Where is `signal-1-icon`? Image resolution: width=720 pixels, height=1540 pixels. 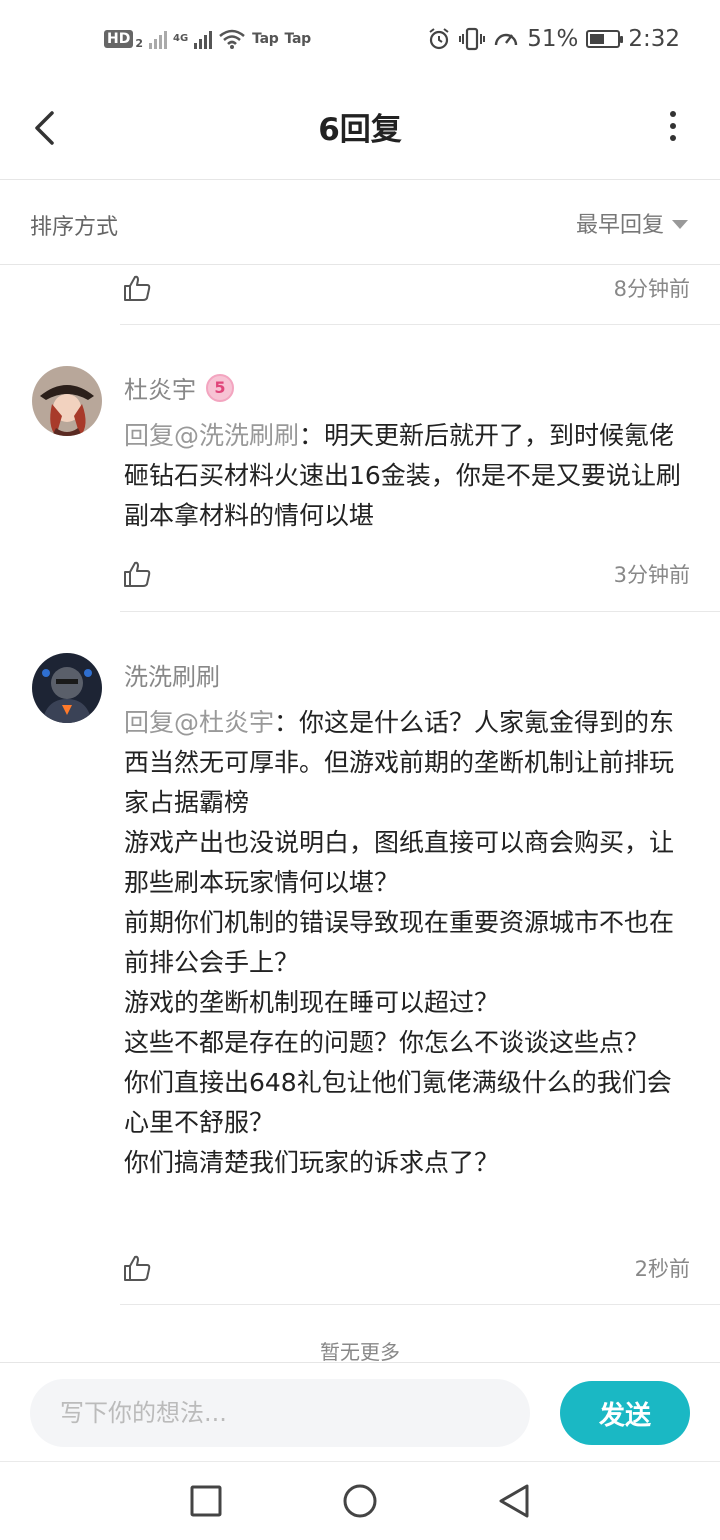
signal-1-icon is located at coordinates (158, 39).